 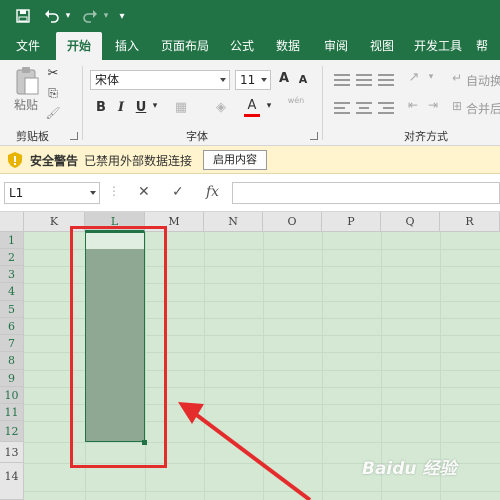 What do you see at coordinates (409, 469) in the screenshot?
I see `watermark-text: Baidu 经验` at bounding box center [409, 469].